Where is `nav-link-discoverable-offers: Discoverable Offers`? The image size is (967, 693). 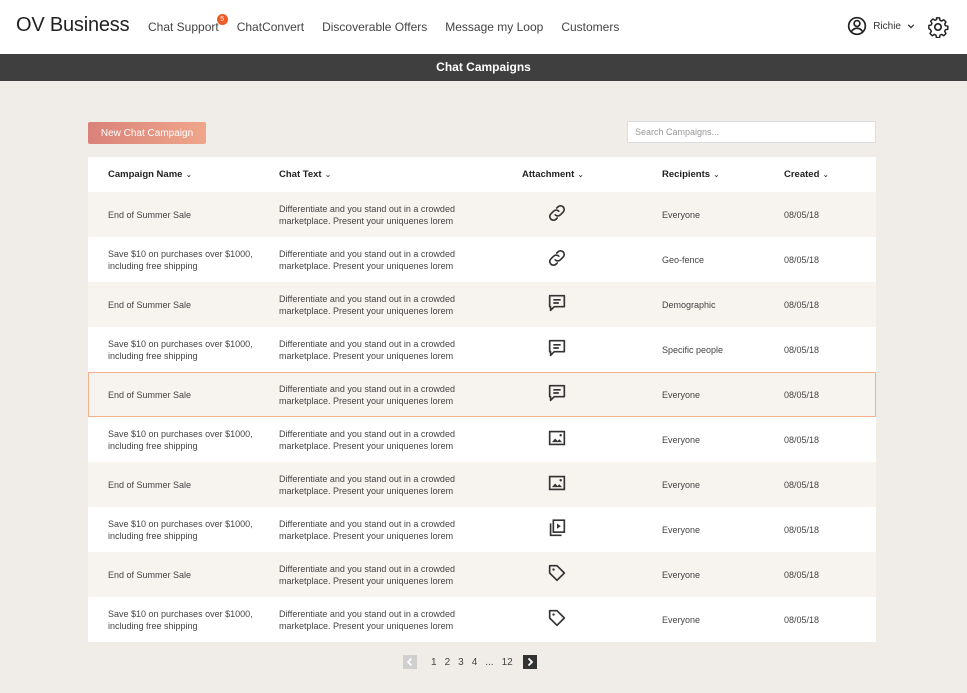 nav-link-discoverable-offers: Discoverable Offers is located at coordinates (374, 27).